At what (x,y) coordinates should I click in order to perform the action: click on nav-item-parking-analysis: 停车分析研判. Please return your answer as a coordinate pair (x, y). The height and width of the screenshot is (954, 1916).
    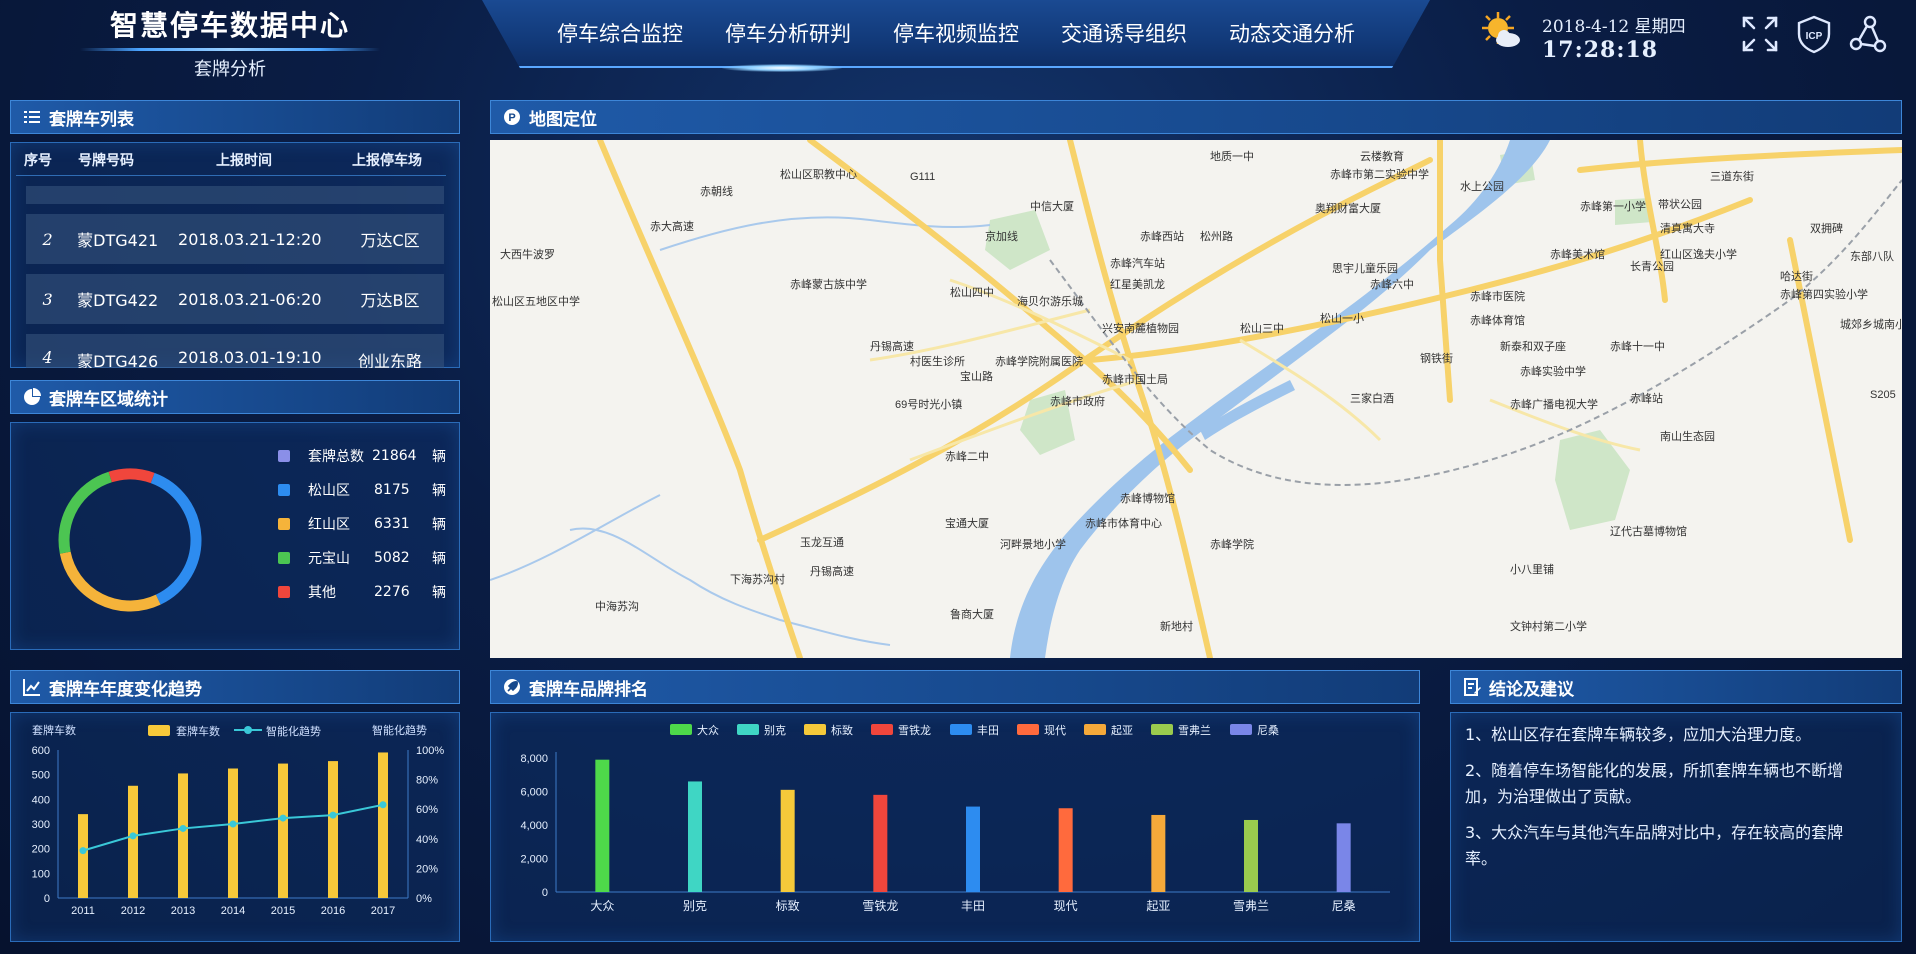
    Looking at the image, I should click on (788, 33).